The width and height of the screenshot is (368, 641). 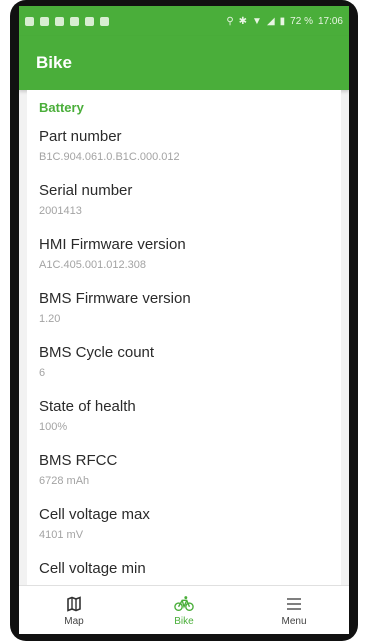 I want to click on detail-row-cell-voltage-min: Cell voltage min, so click(x=184, y=571).